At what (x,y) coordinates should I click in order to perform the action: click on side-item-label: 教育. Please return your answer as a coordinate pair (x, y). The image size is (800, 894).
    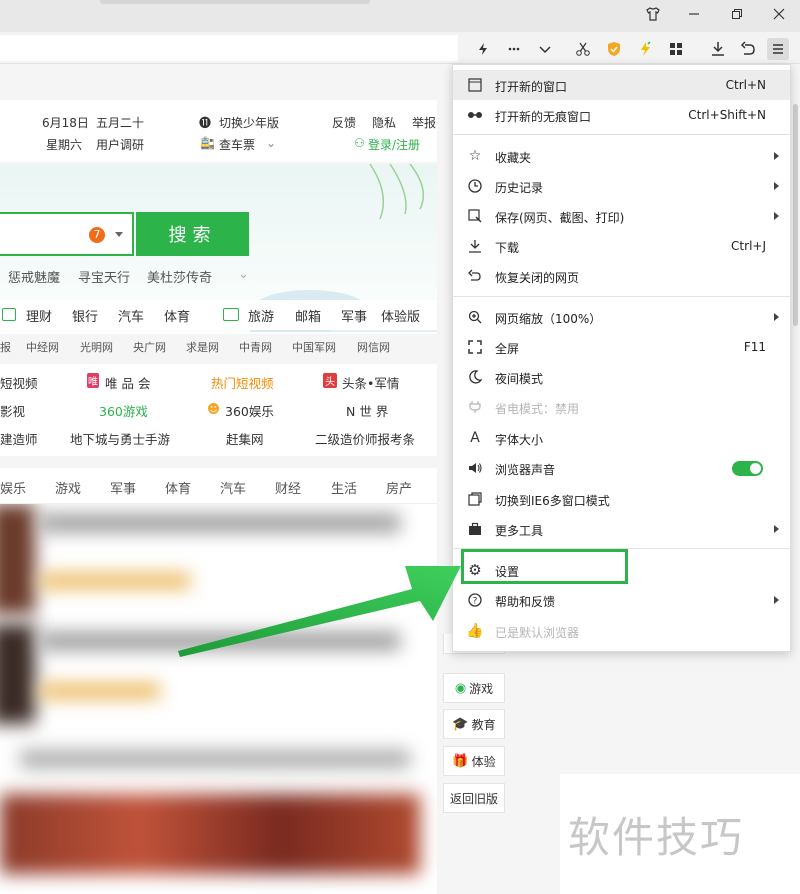
    Looking at the image, I should click on (483, 724).